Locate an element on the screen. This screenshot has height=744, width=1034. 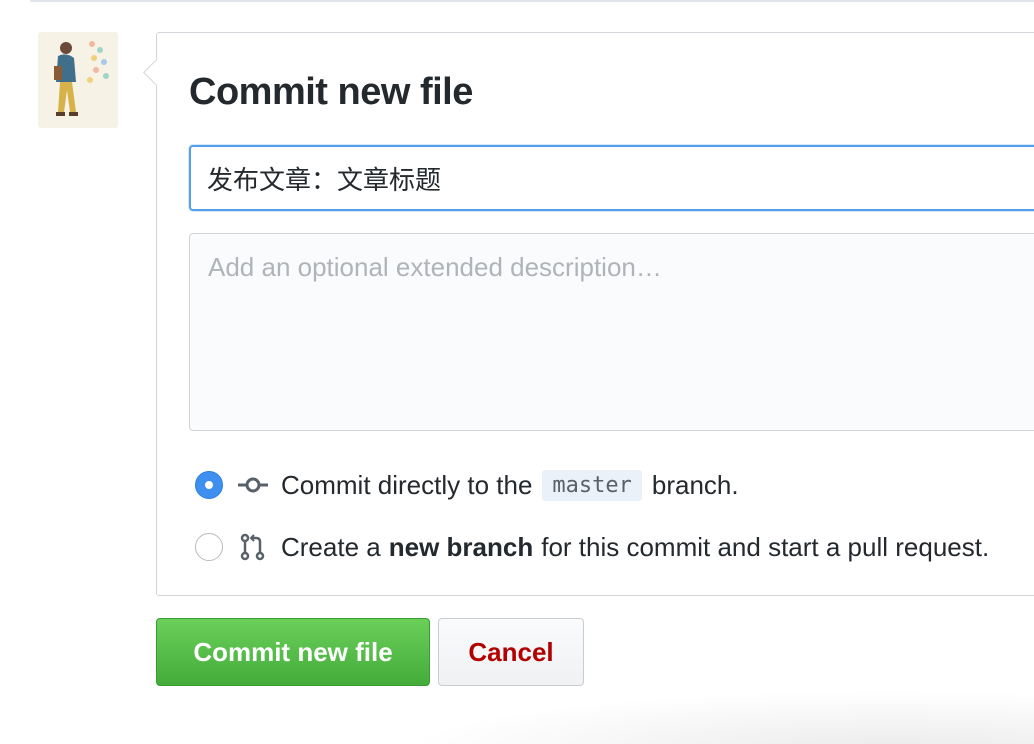
avatar is located at coordinates (78, 80).